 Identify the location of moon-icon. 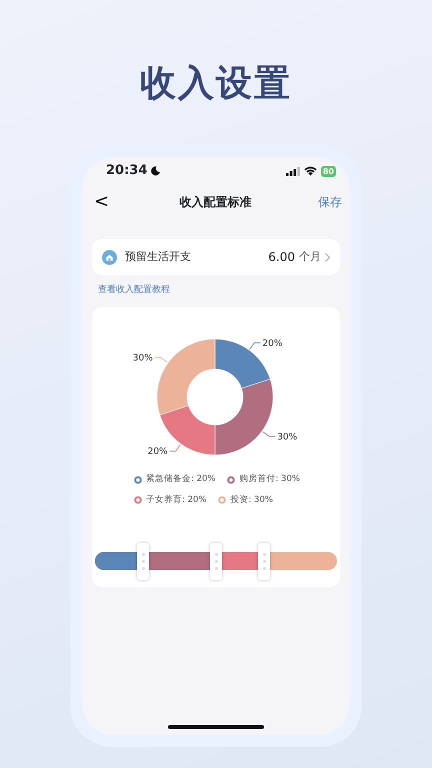
(155, 171).